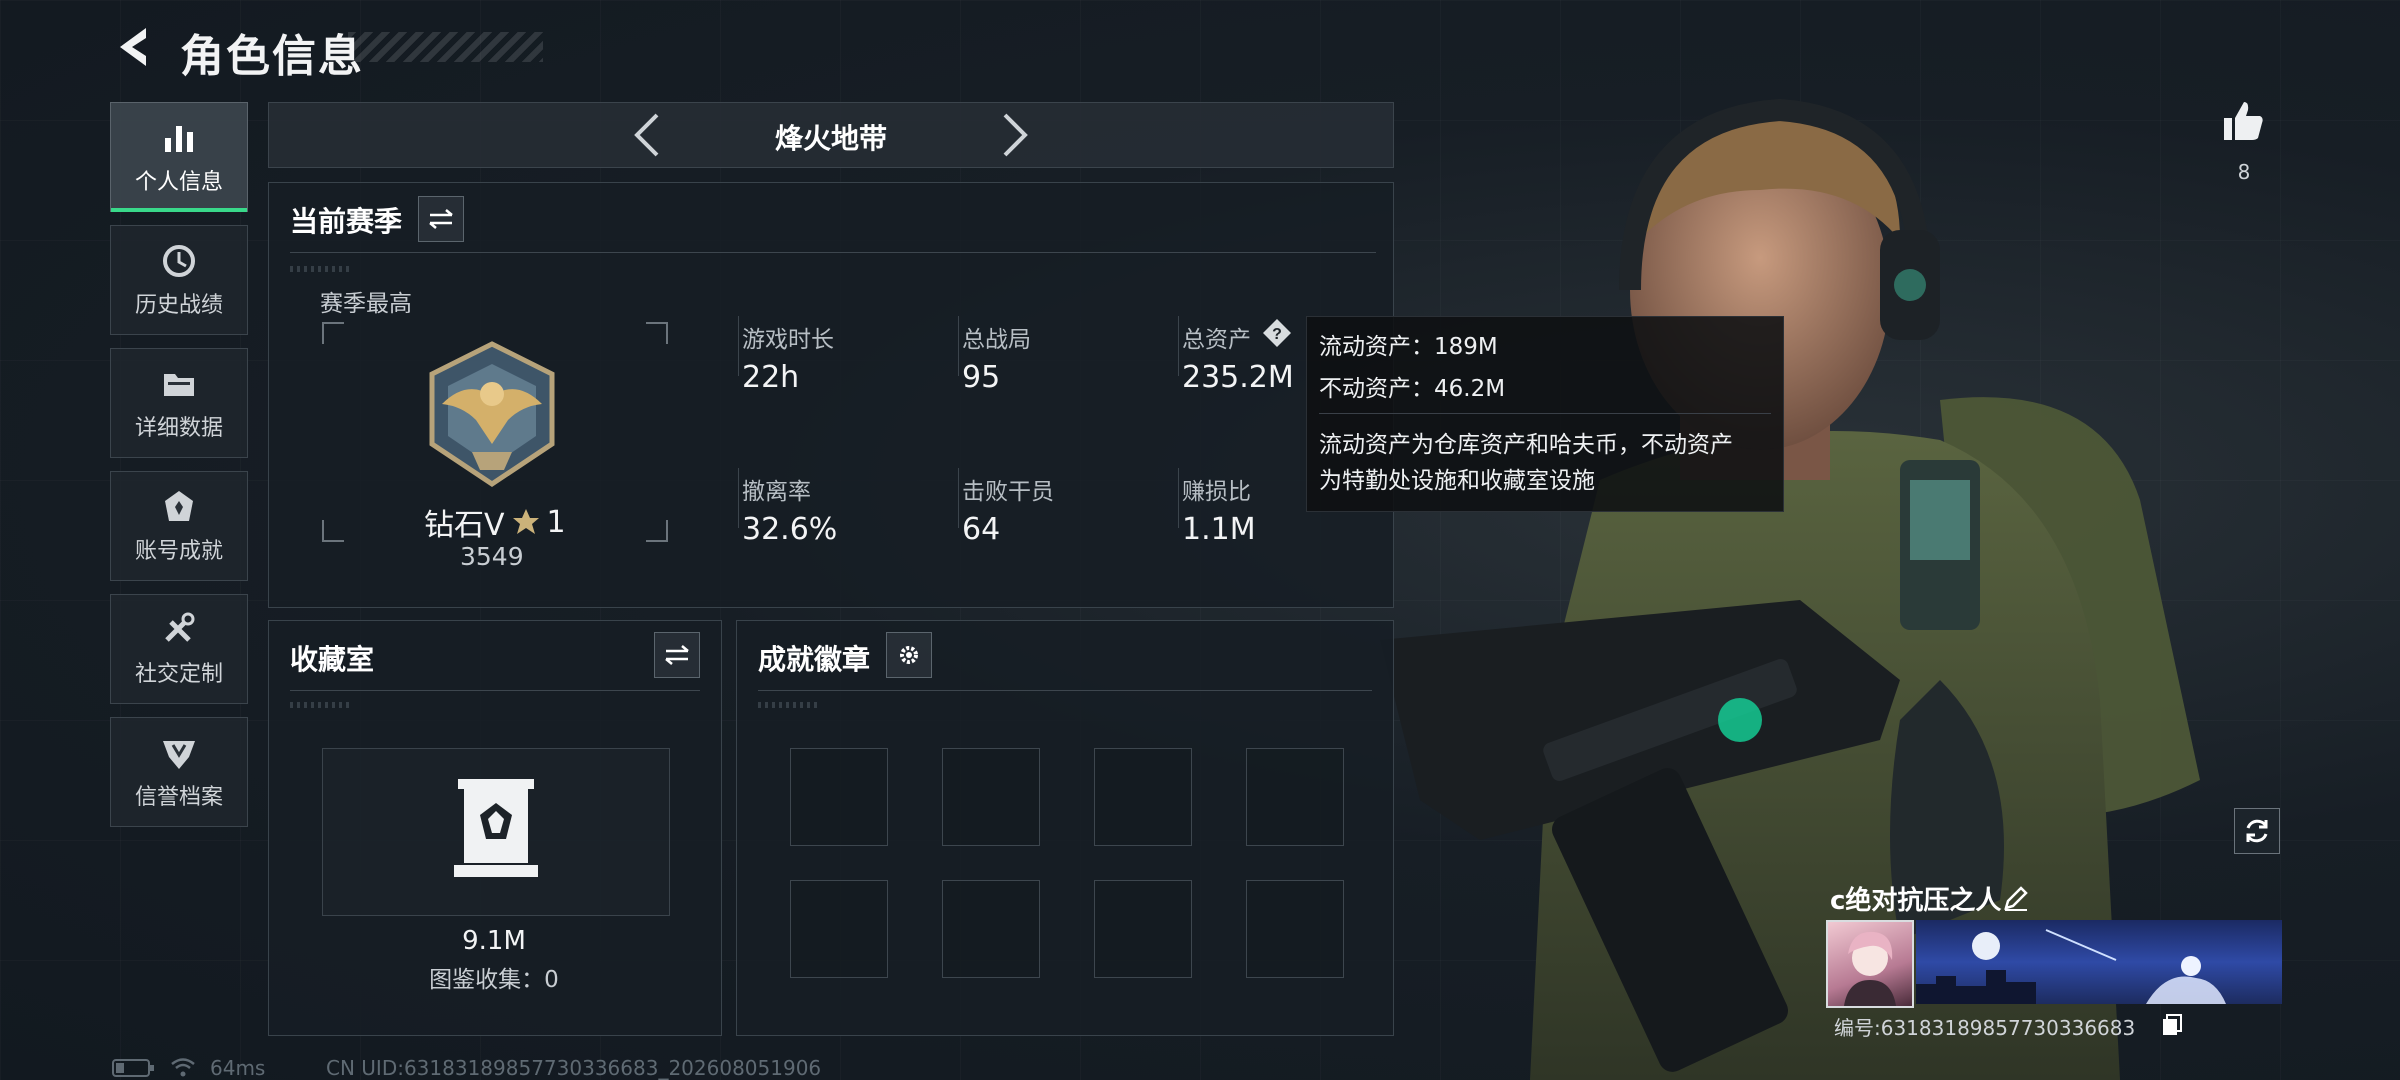 The height and width of the screenshot is (1080, 2400). I want to click on uid-text: CN UID:63183189857730336683_202608051906, so click(574, 1068).